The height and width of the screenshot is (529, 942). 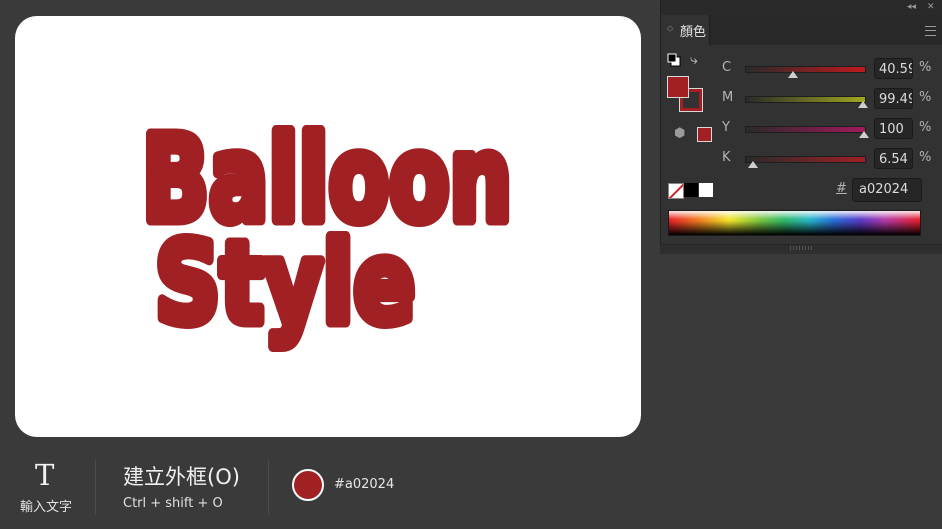 What do you see at coordinates (801, 30) in the screenshot?
I see `panel-tab-row: ⬦ 顏色` at bounding box center [801, 30].